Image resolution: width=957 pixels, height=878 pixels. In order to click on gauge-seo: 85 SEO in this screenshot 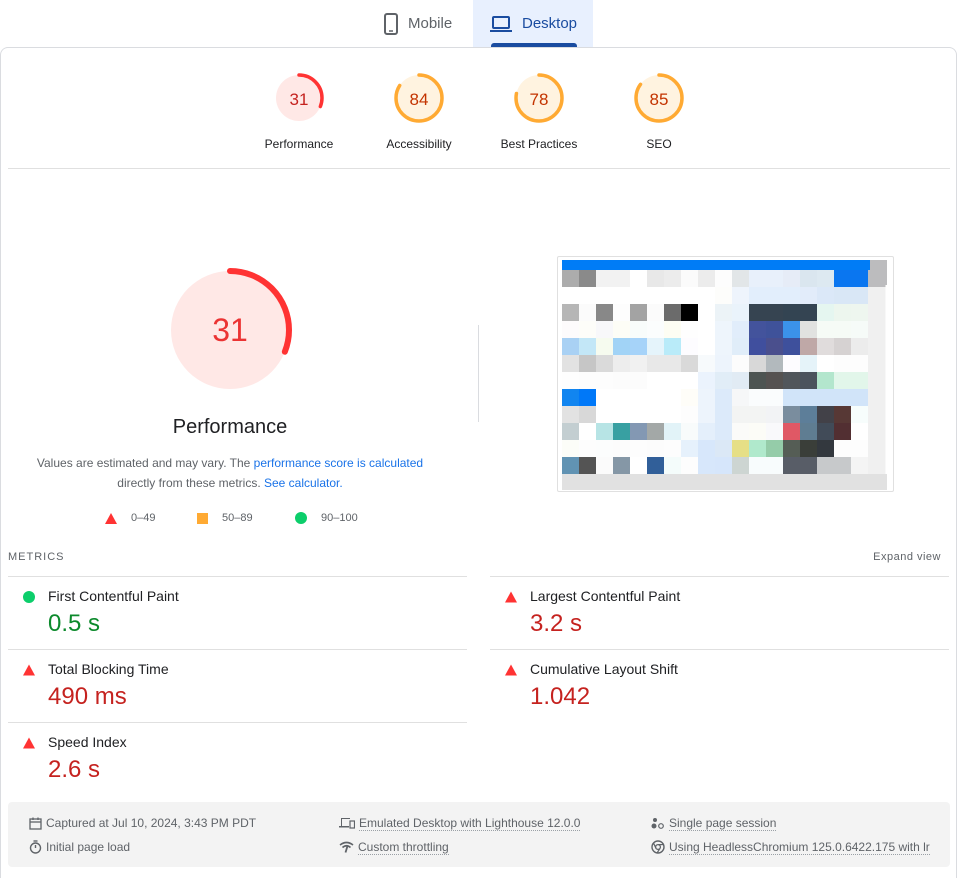, I will do `click(659, 111)`.